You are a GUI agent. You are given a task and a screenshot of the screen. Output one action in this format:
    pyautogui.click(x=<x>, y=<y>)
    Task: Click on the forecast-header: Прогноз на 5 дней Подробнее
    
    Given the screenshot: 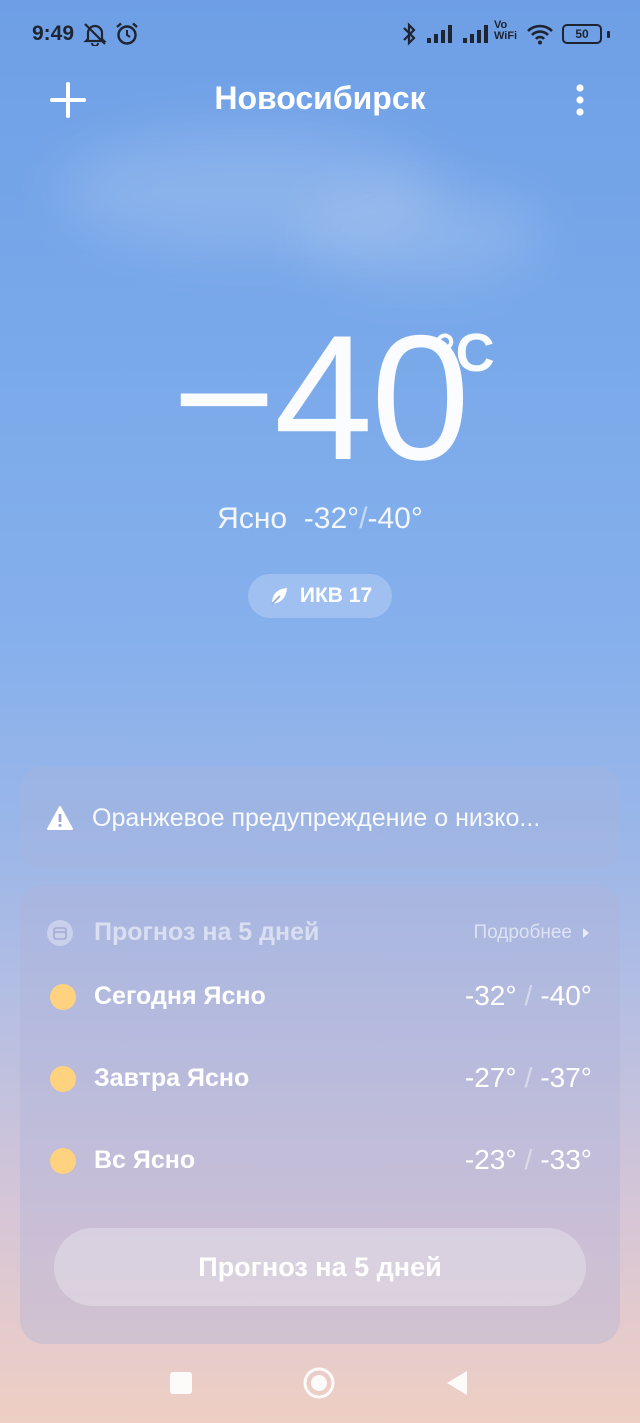 What is the action you would take?
    pyautogui.click(x=320, y=934)
    